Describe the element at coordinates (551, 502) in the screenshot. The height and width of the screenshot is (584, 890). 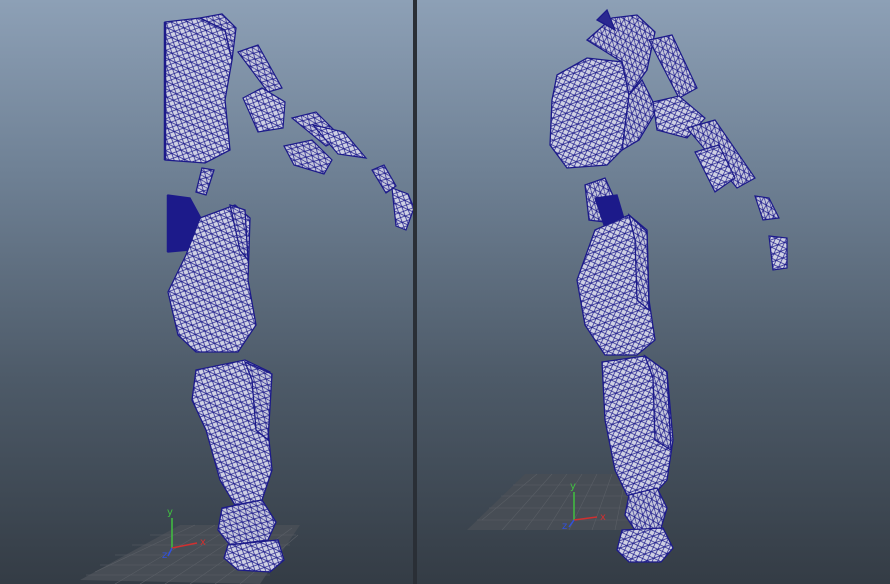
I see `ground-grid` at that location.